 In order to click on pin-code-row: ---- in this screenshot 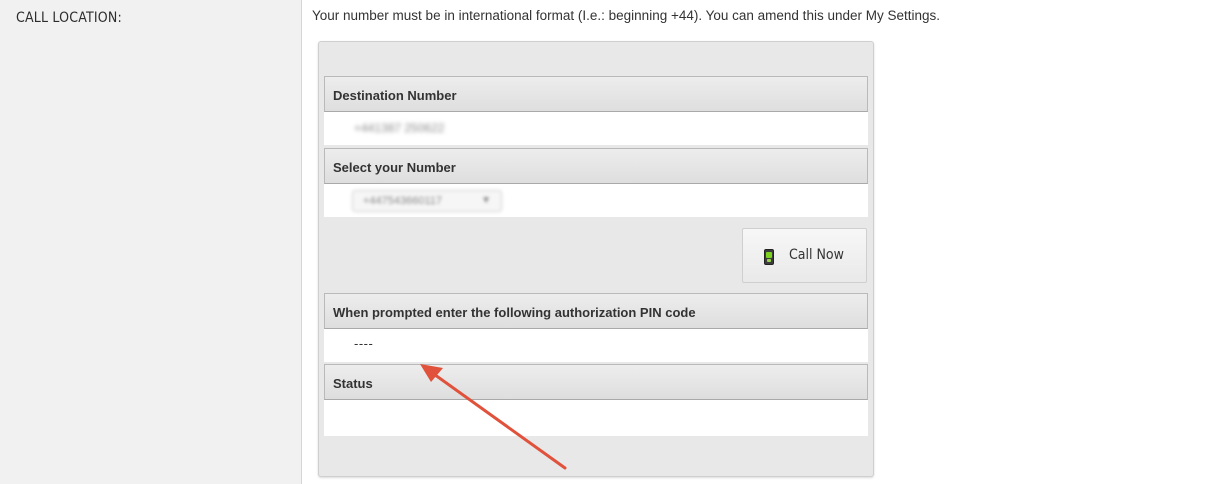, I will do `click(596, 345)`.